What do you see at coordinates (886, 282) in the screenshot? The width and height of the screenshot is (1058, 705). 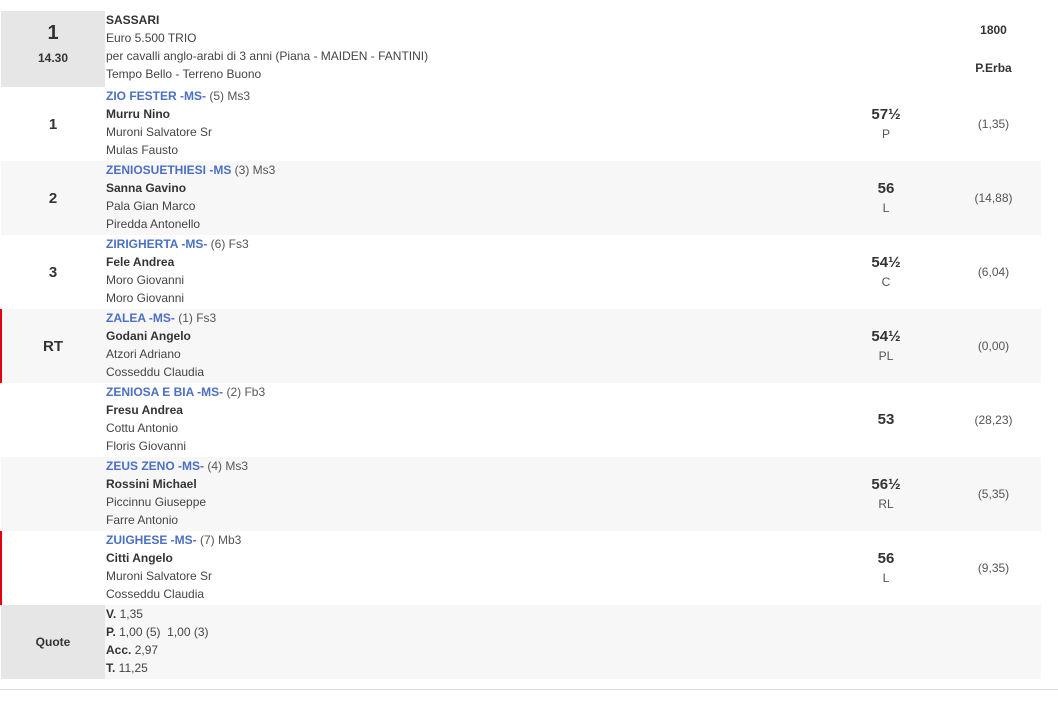 I see `runner-code: C` at bounding box center [886, 282].